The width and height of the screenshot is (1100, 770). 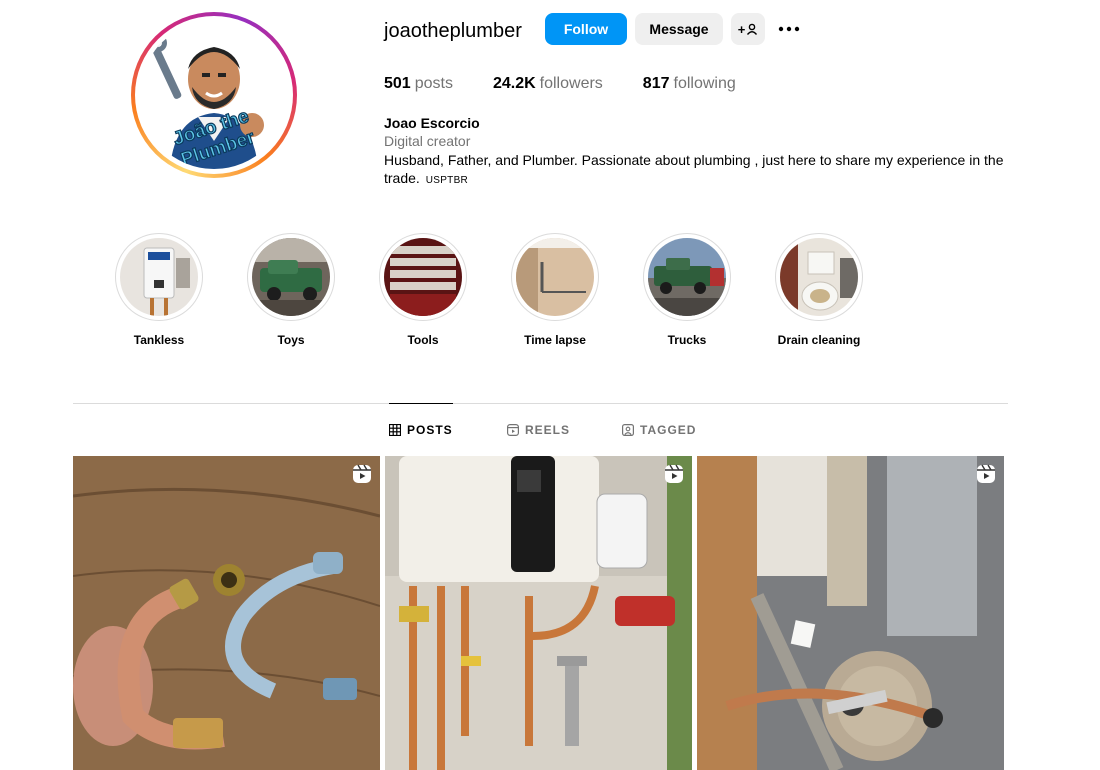 I want to click on highlight-tools: Tools, so click(x=423, y=290).